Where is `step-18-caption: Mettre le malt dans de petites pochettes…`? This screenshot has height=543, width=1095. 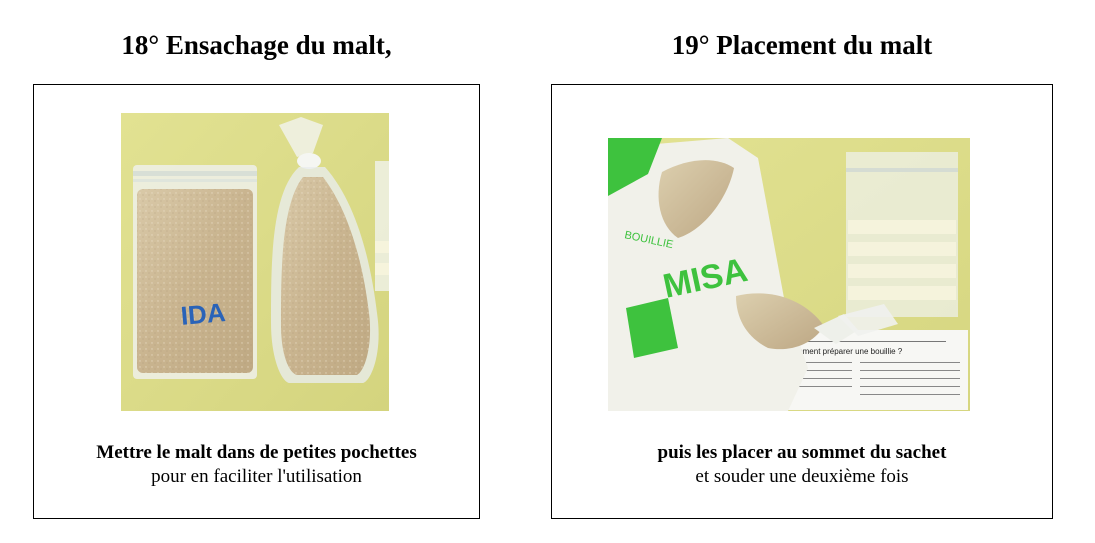 step-18-caption: Mettre le malt dans de petites pochettes… is located at coordinates (256, 465).